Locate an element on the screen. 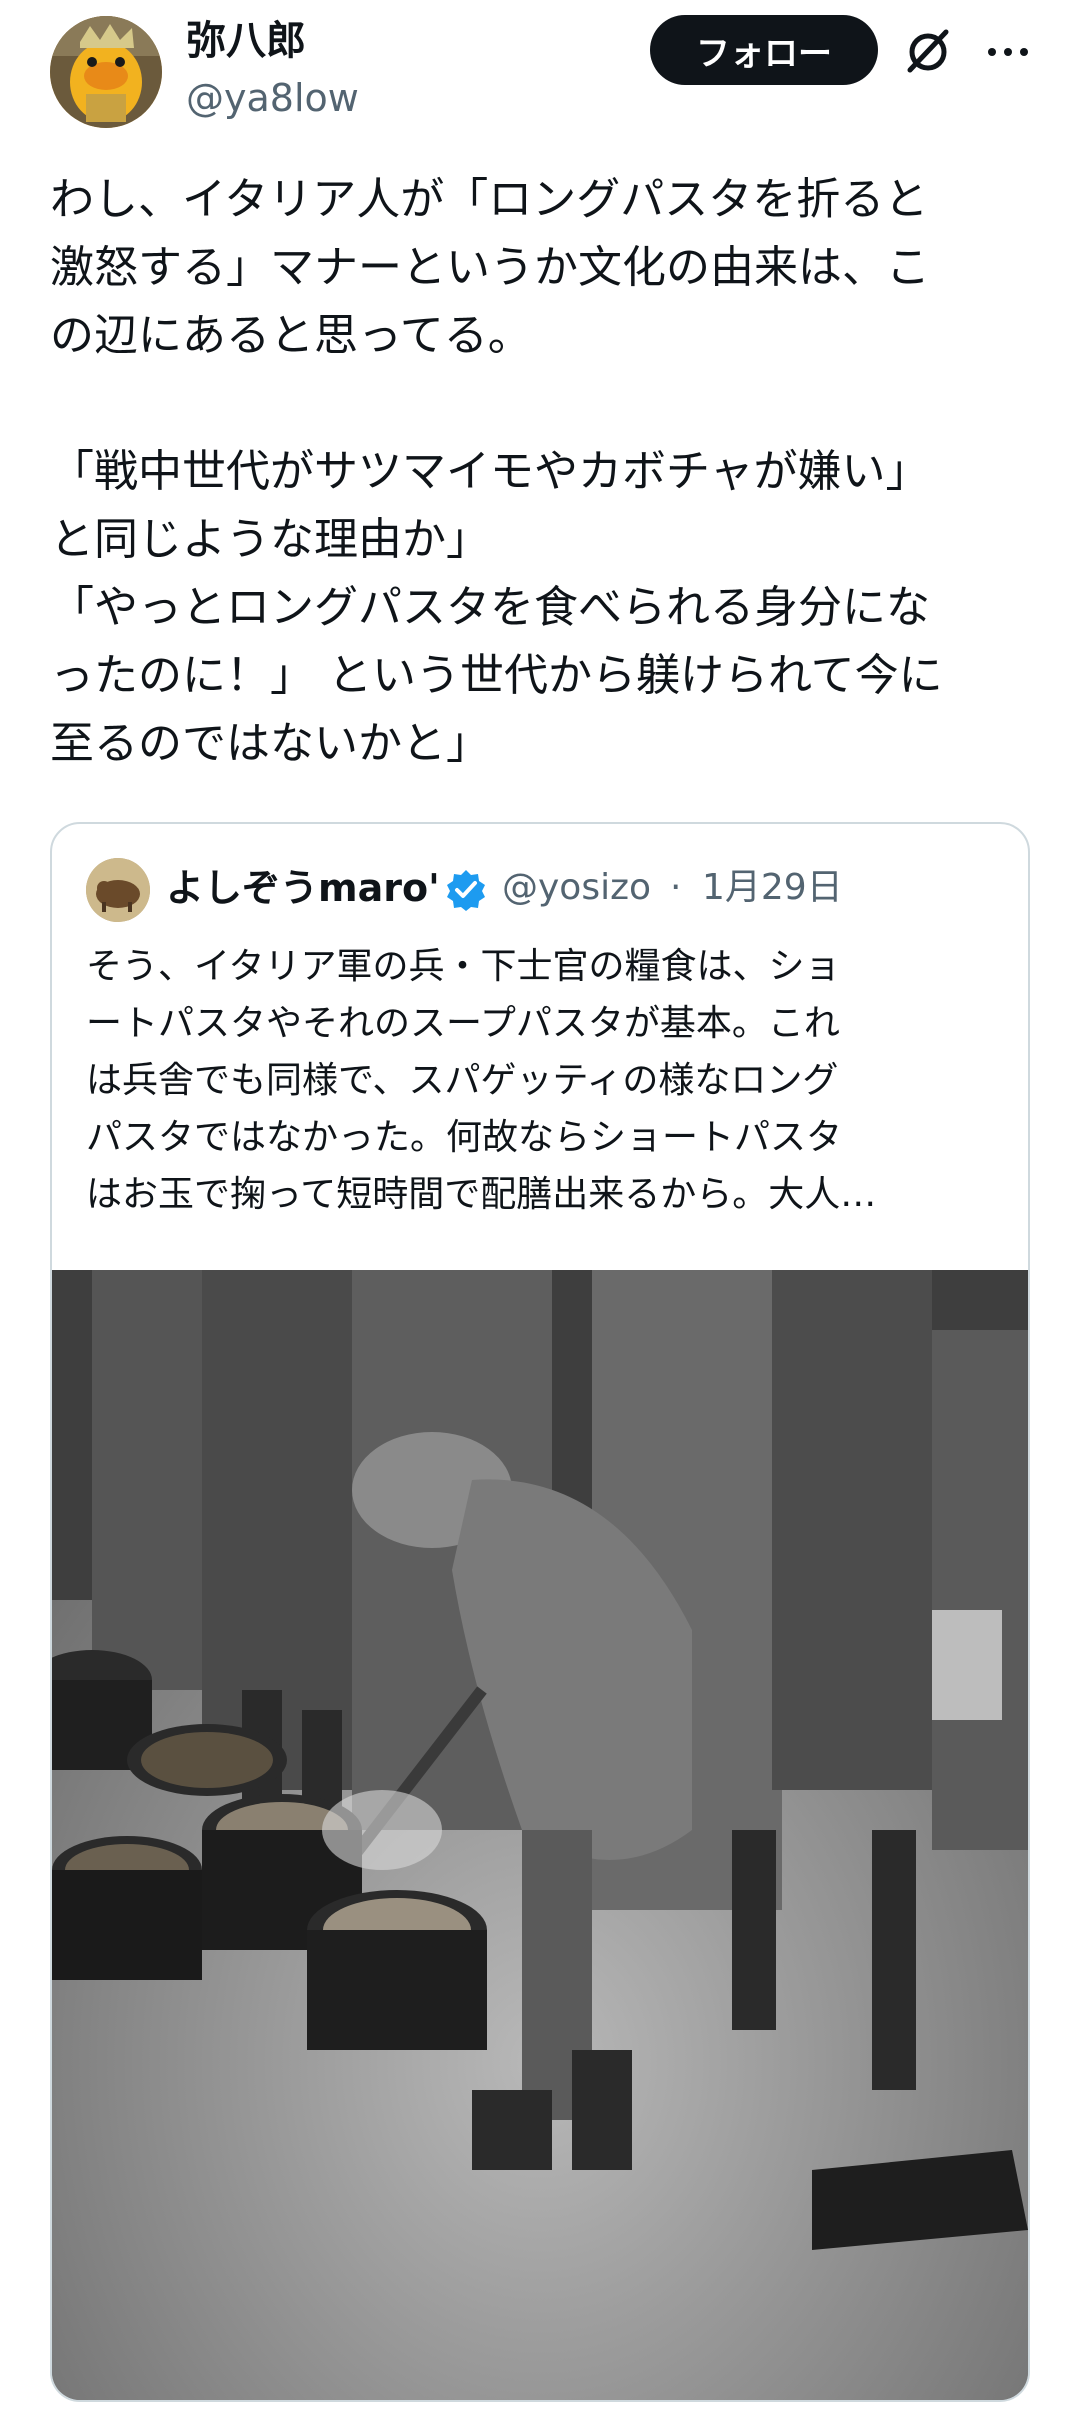 The height and width of the screenshot is (2434, 1080). quoted-author-avatar is located at coordinates (118, 890).